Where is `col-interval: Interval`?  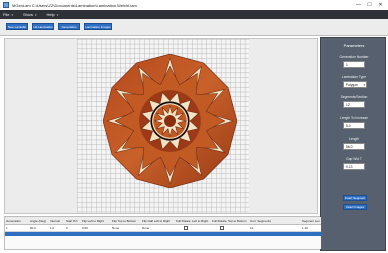
col-interval: Interval is located at coordinates (57, 220).